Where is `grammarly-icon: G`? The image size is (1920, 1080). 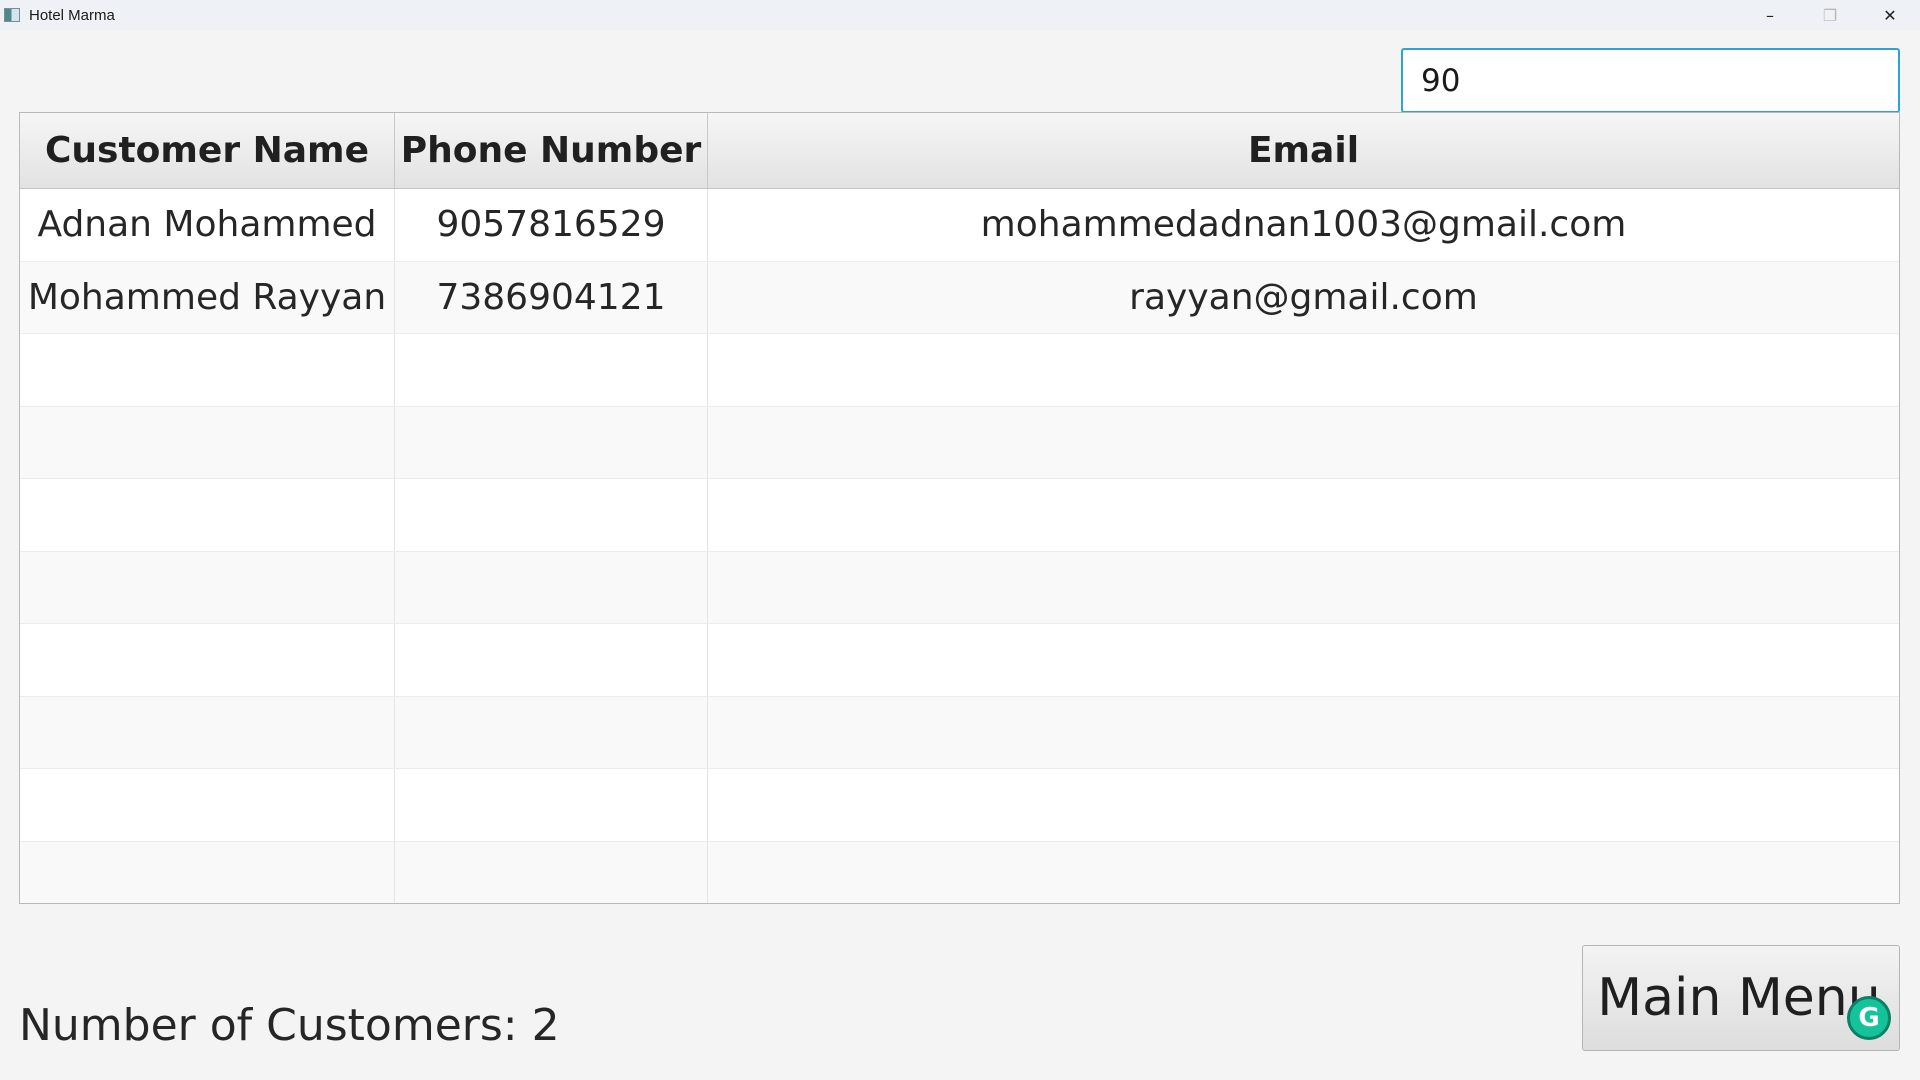 grammarly-icon: G is located at coordinates (1869, 1018).